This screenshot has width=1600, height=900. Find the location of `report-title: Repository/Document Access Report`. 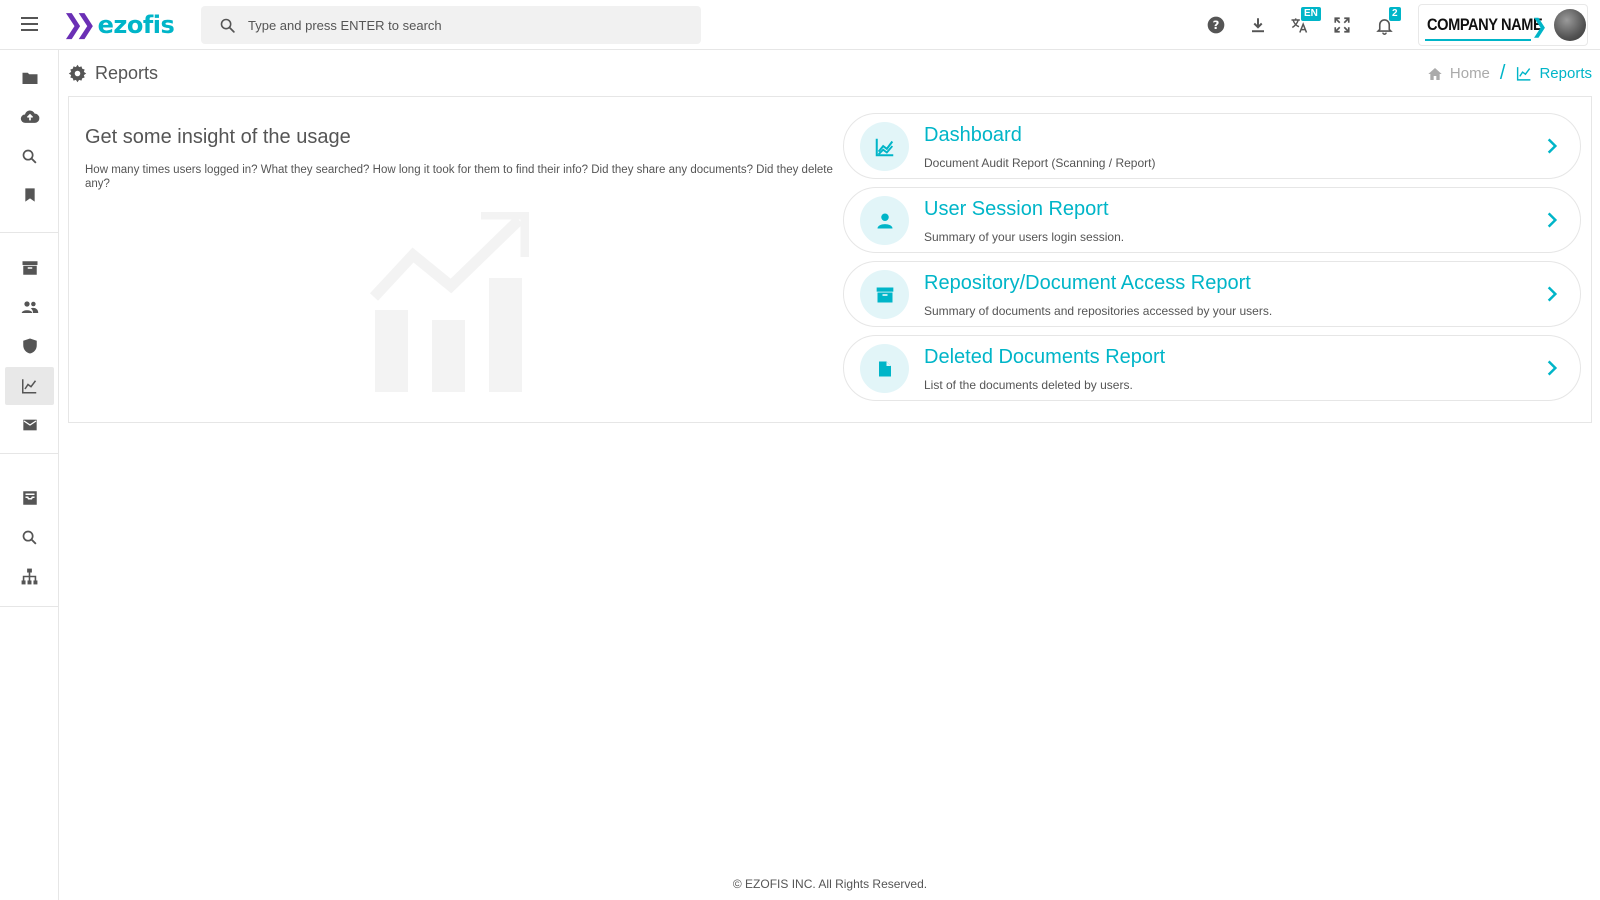

report-title: Repository/Document Access Report is located at coordinates (1087, 283).